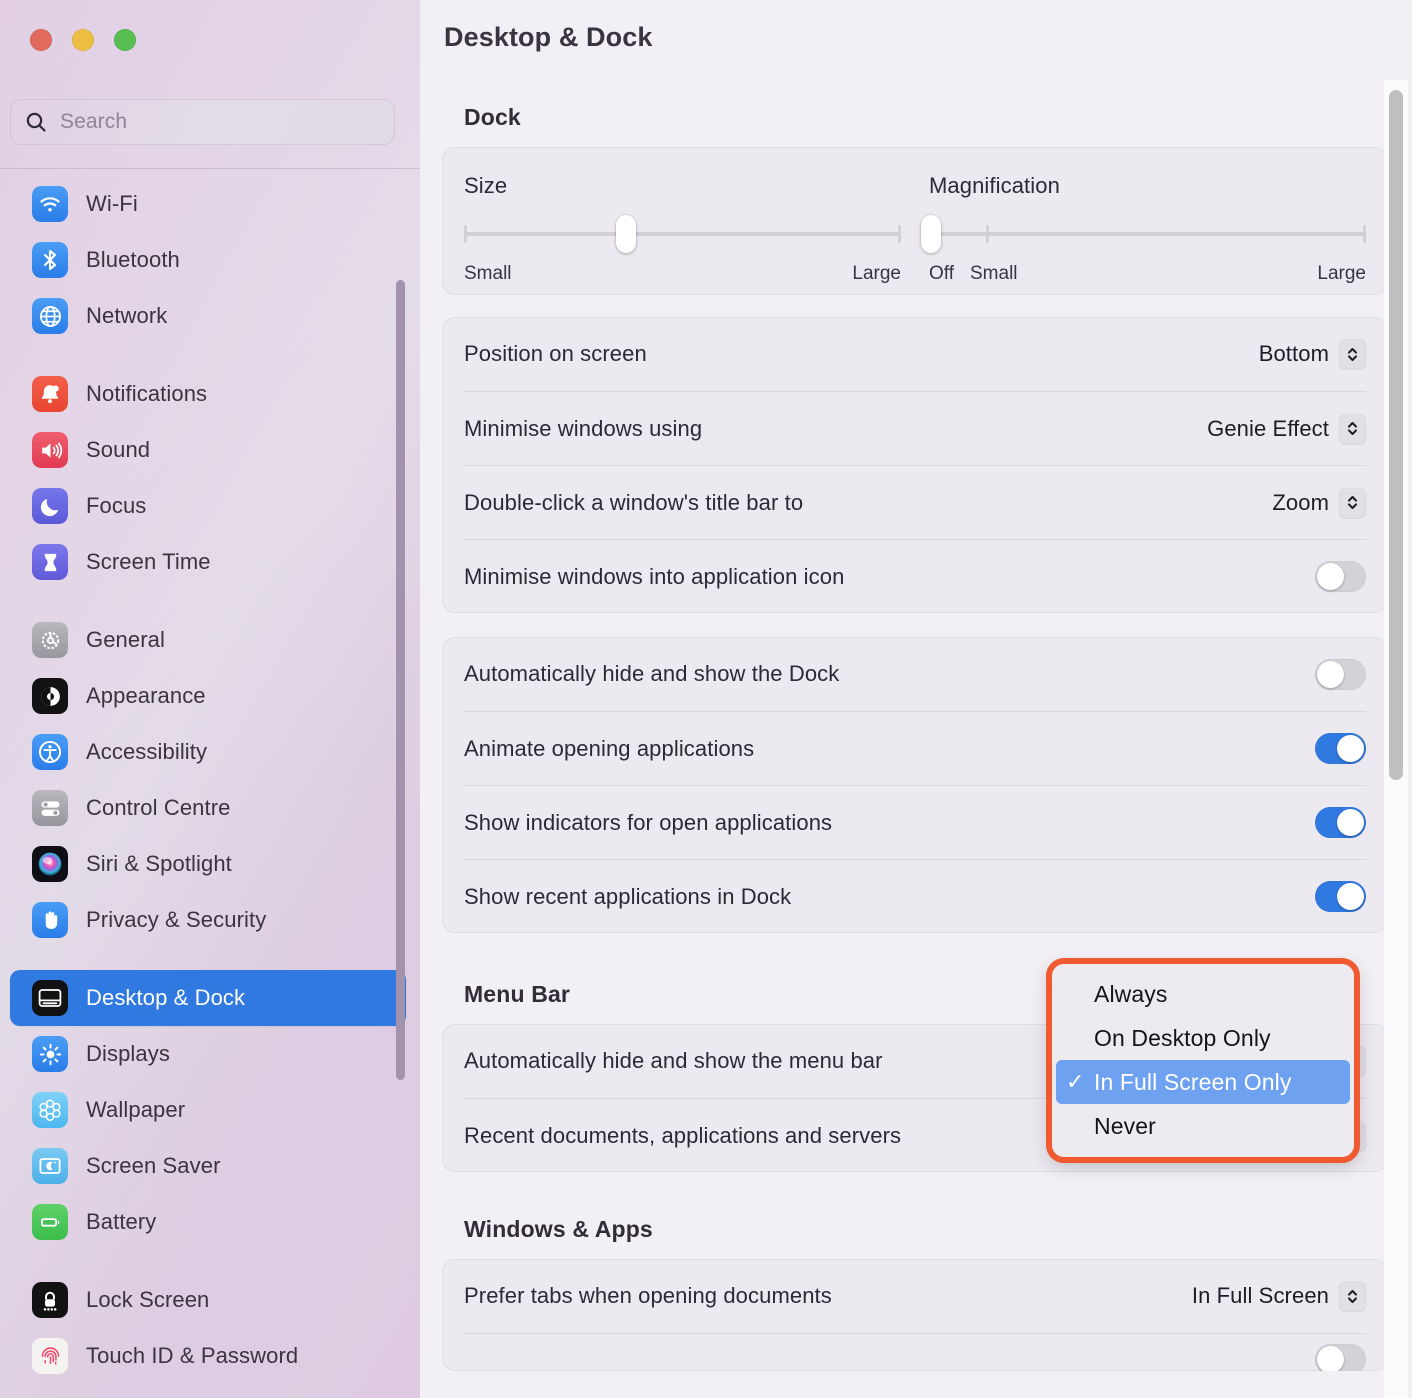  Describe the element at coordinates (208, 640) in the screenshot. I see `sidebar-item-general: General` at that location.